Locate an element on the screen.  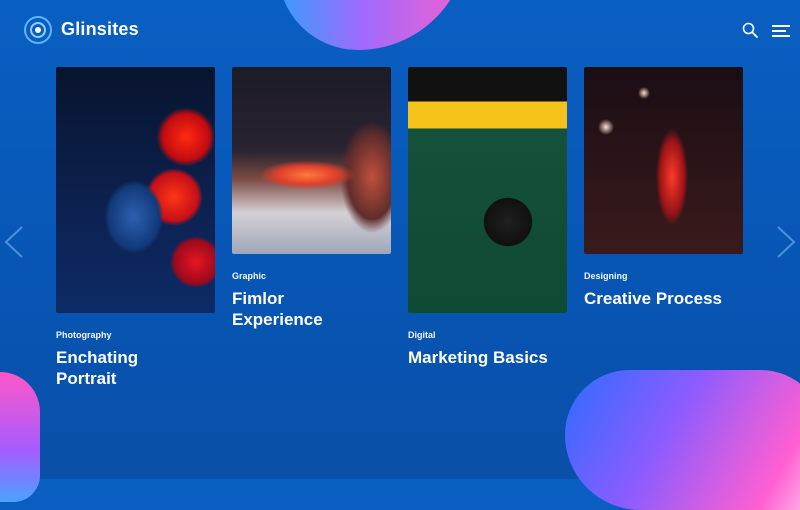
chevron-left-icon is located at coordinates (14, 242).